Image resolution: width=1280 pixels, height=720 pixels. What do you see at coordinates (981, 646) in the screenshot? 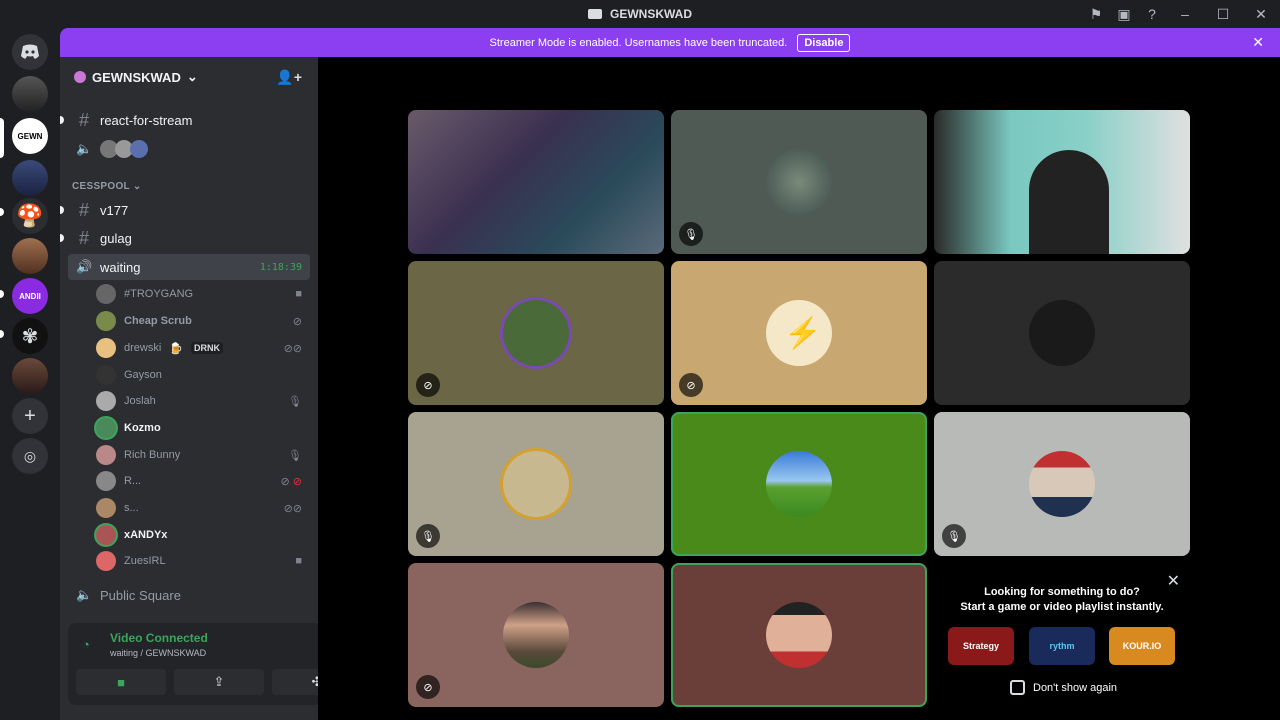
I see `activity-strategy: Strategy` at bounding box center [981, 646].